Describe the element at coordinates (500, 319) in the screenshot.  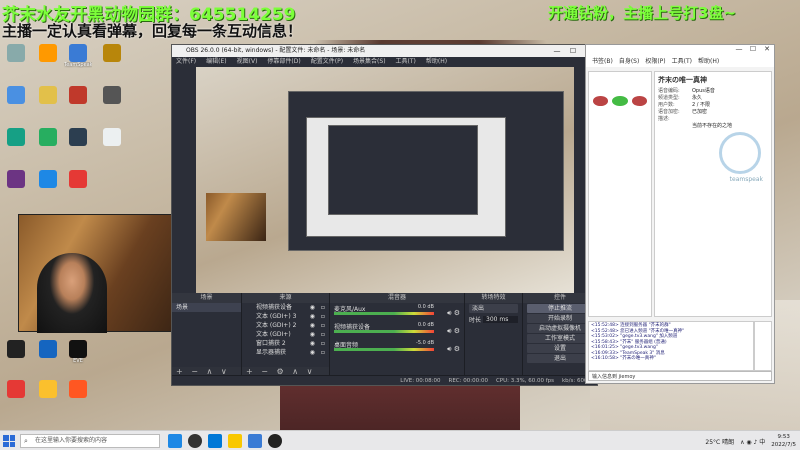
I see `duration-input: 300 ms` at that location.